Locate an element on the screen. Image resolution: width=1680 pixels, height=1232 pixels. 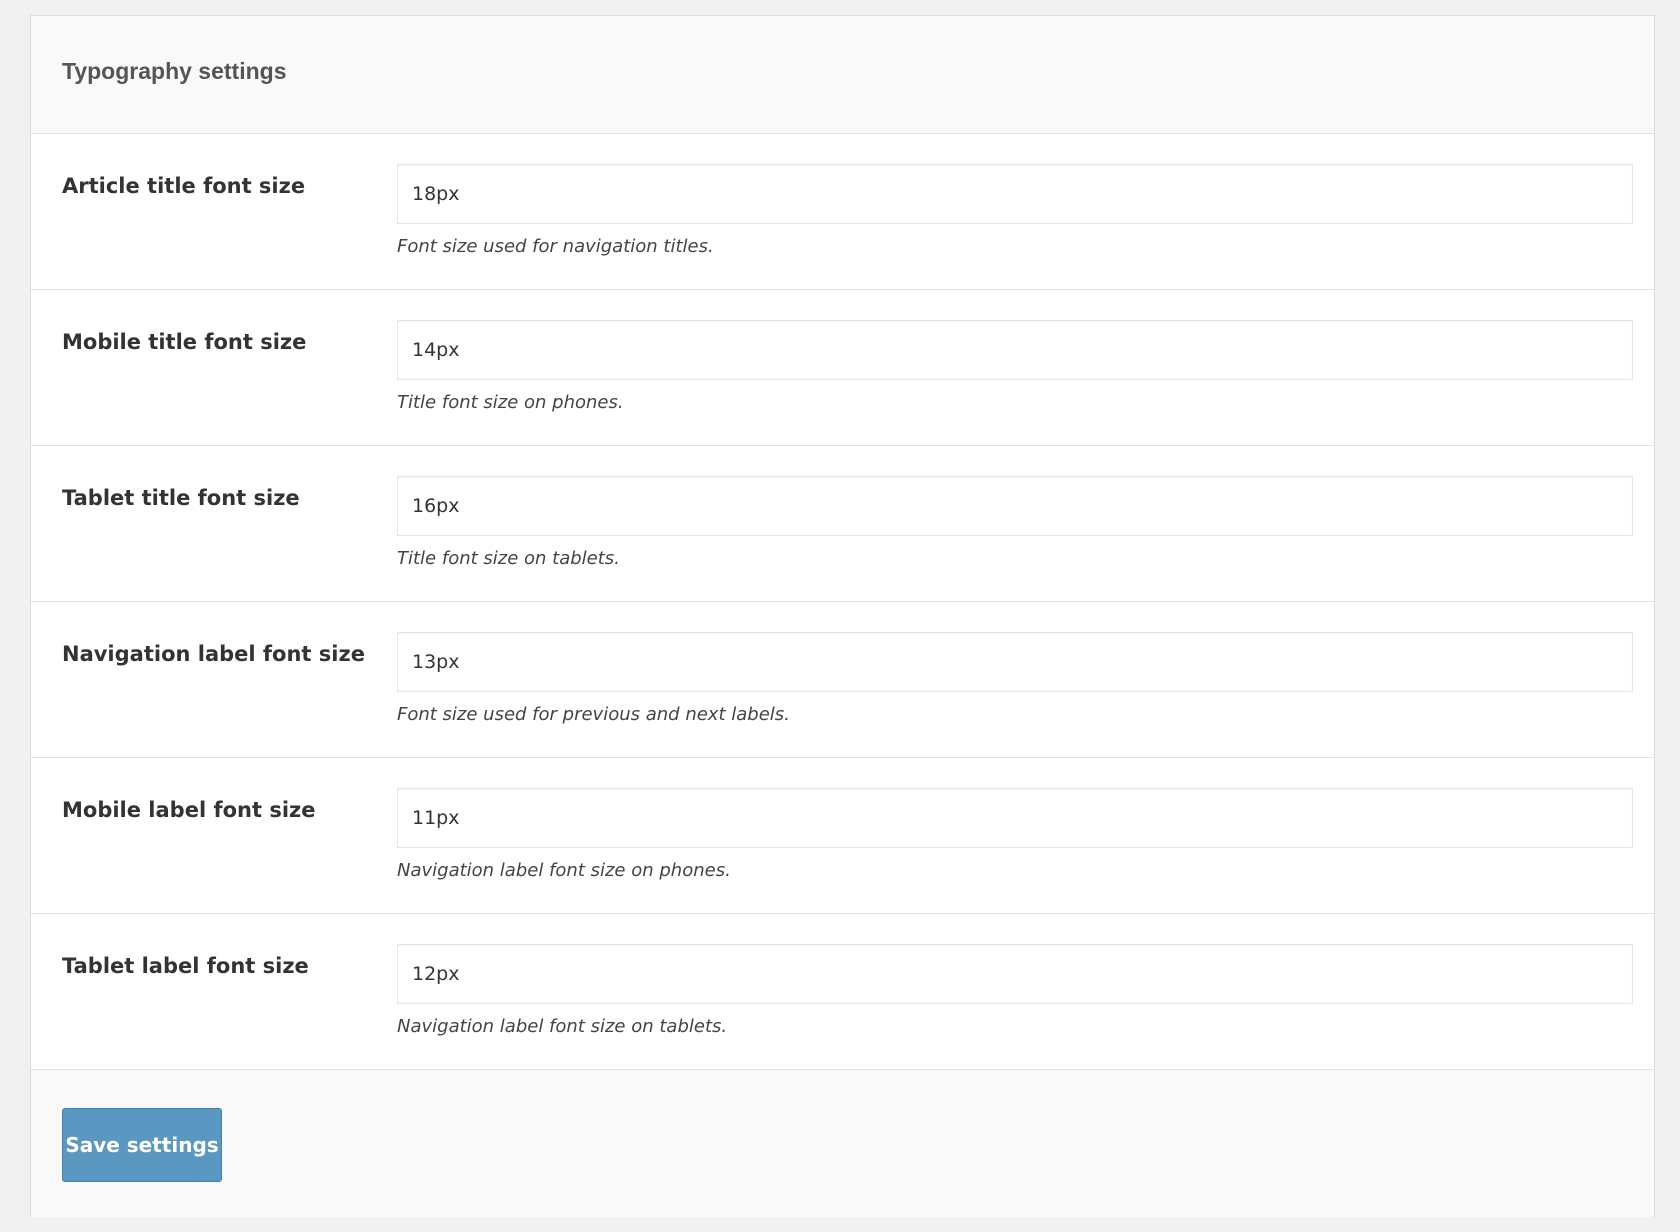
setting-help-text: Navigation label font size on tablets. is located at coordinates (562, 1026).